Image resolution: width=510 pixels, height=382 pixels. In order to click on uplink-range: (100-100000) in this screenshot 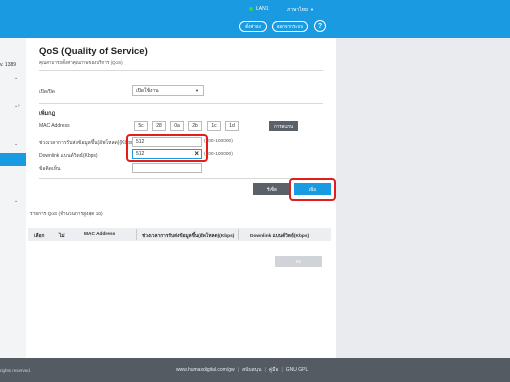, I will do `click(218, 141)`.